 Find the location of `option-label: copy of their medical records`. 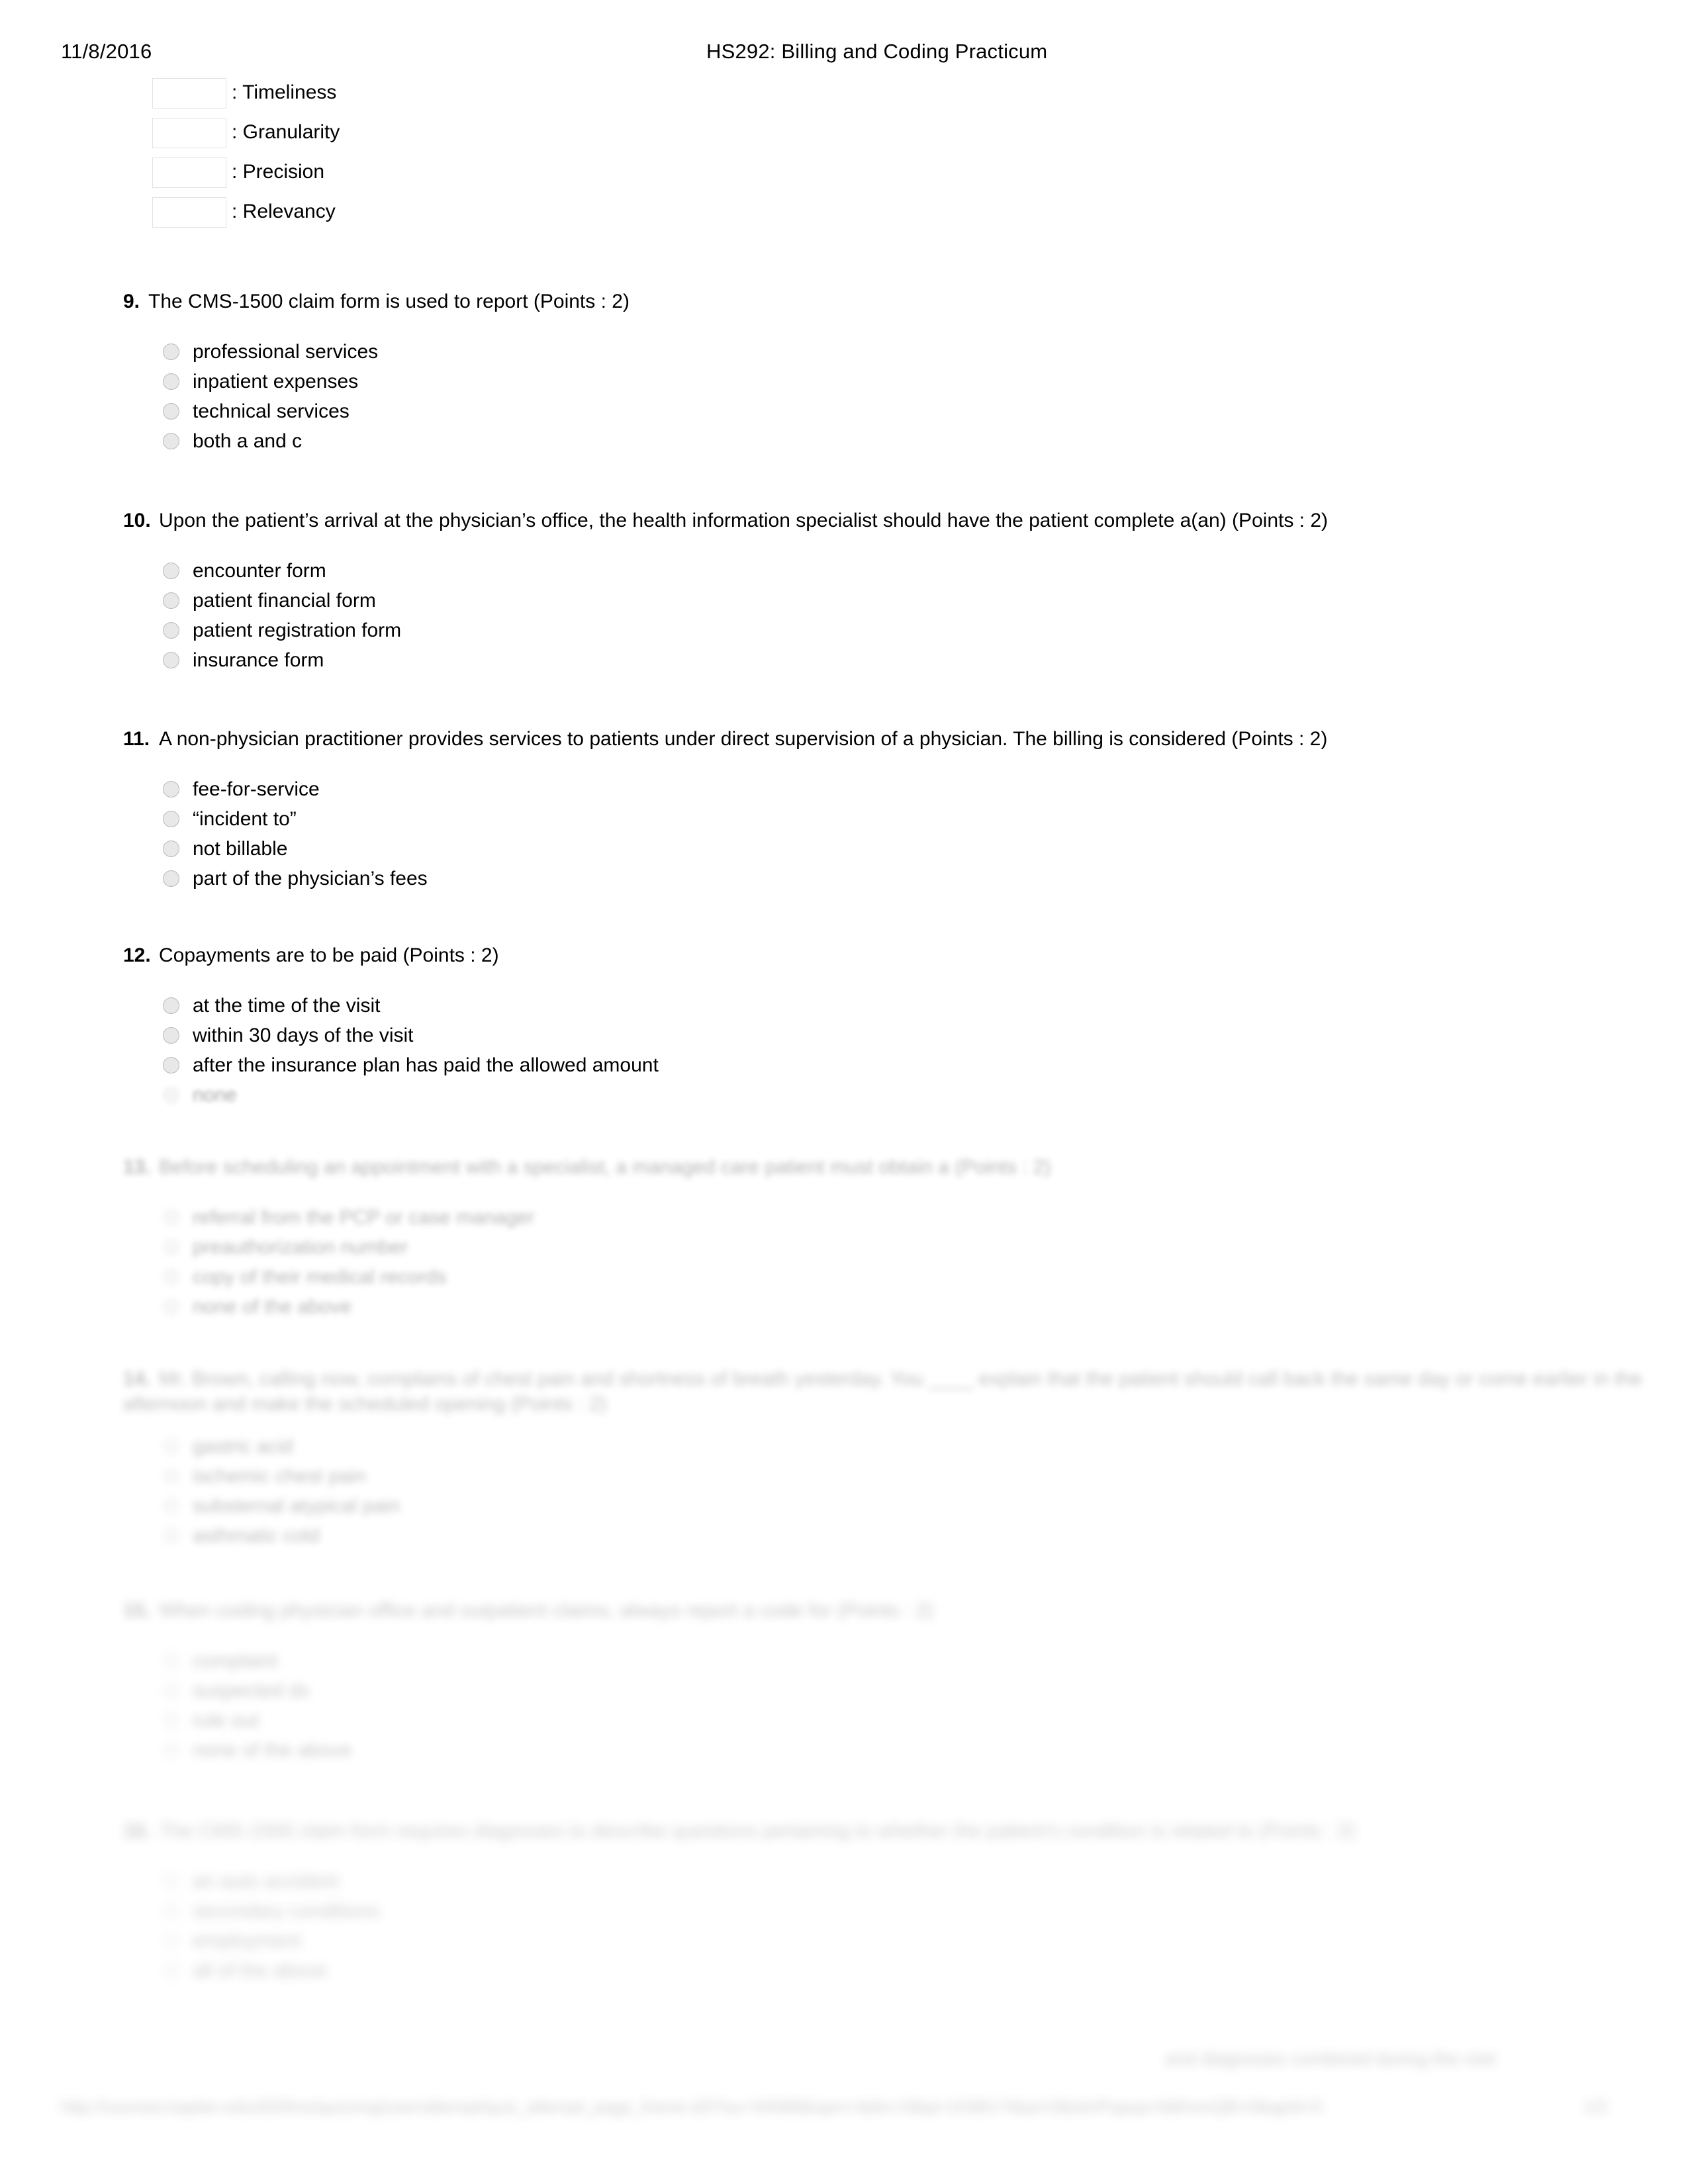

option-label: copy of their medical records is located at coordinates (320, 1277).